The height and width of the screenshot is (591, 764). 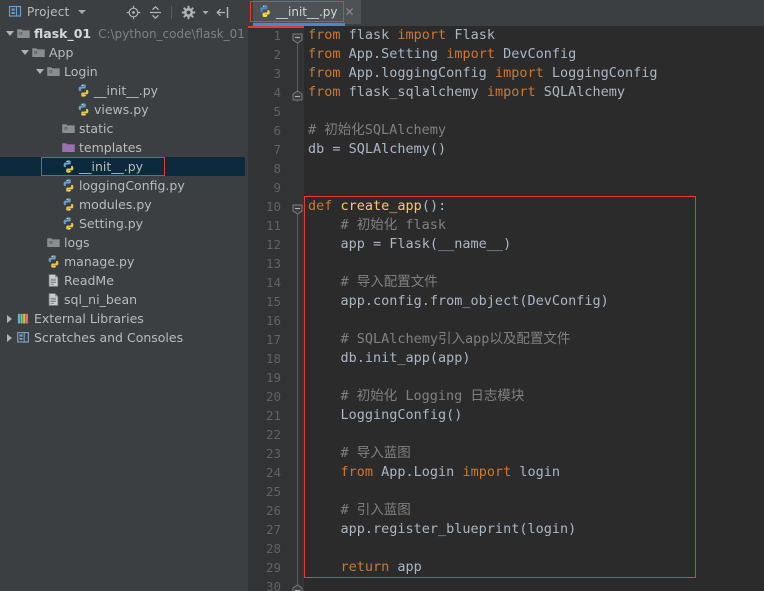 What do you see at coordinates (122, 204) in the screenshot?
I see `tree-row-modules-py: modules.py` at bounding box center [122, 204].